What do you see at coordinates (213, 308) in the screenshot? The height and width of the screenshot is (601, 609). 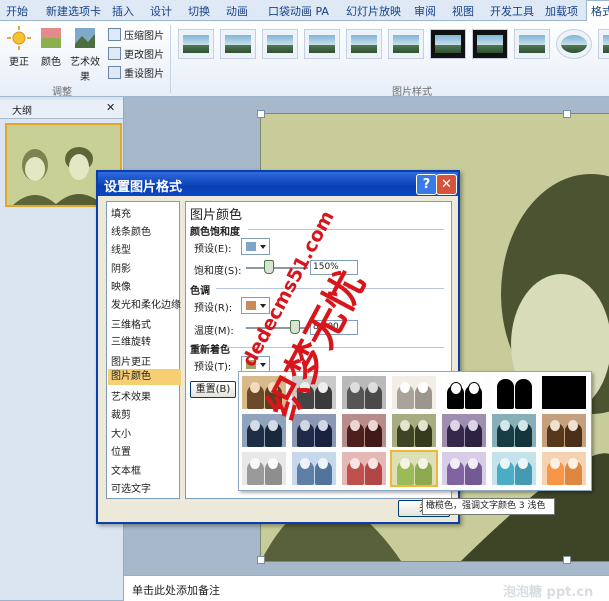 I see `tone-preset-label: 预设(R):` at bounding box center [213, 308].